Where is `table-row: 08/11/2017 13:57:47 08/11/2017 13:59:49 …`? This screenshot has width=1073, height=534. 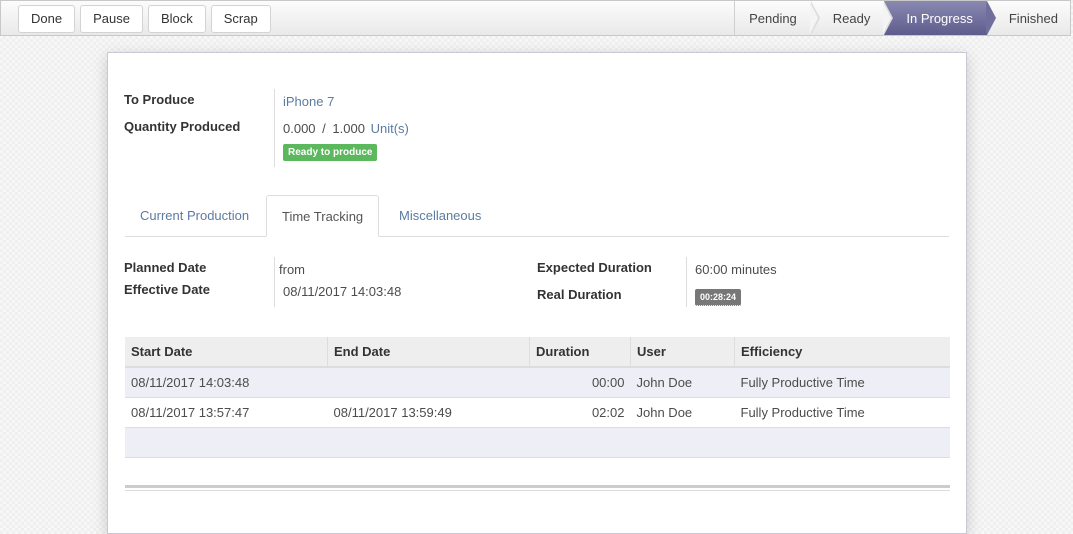
table-row: 08/11/2017 13:57:47 08/11/2017 13:59:49 … is located at coordinates (537, 412).